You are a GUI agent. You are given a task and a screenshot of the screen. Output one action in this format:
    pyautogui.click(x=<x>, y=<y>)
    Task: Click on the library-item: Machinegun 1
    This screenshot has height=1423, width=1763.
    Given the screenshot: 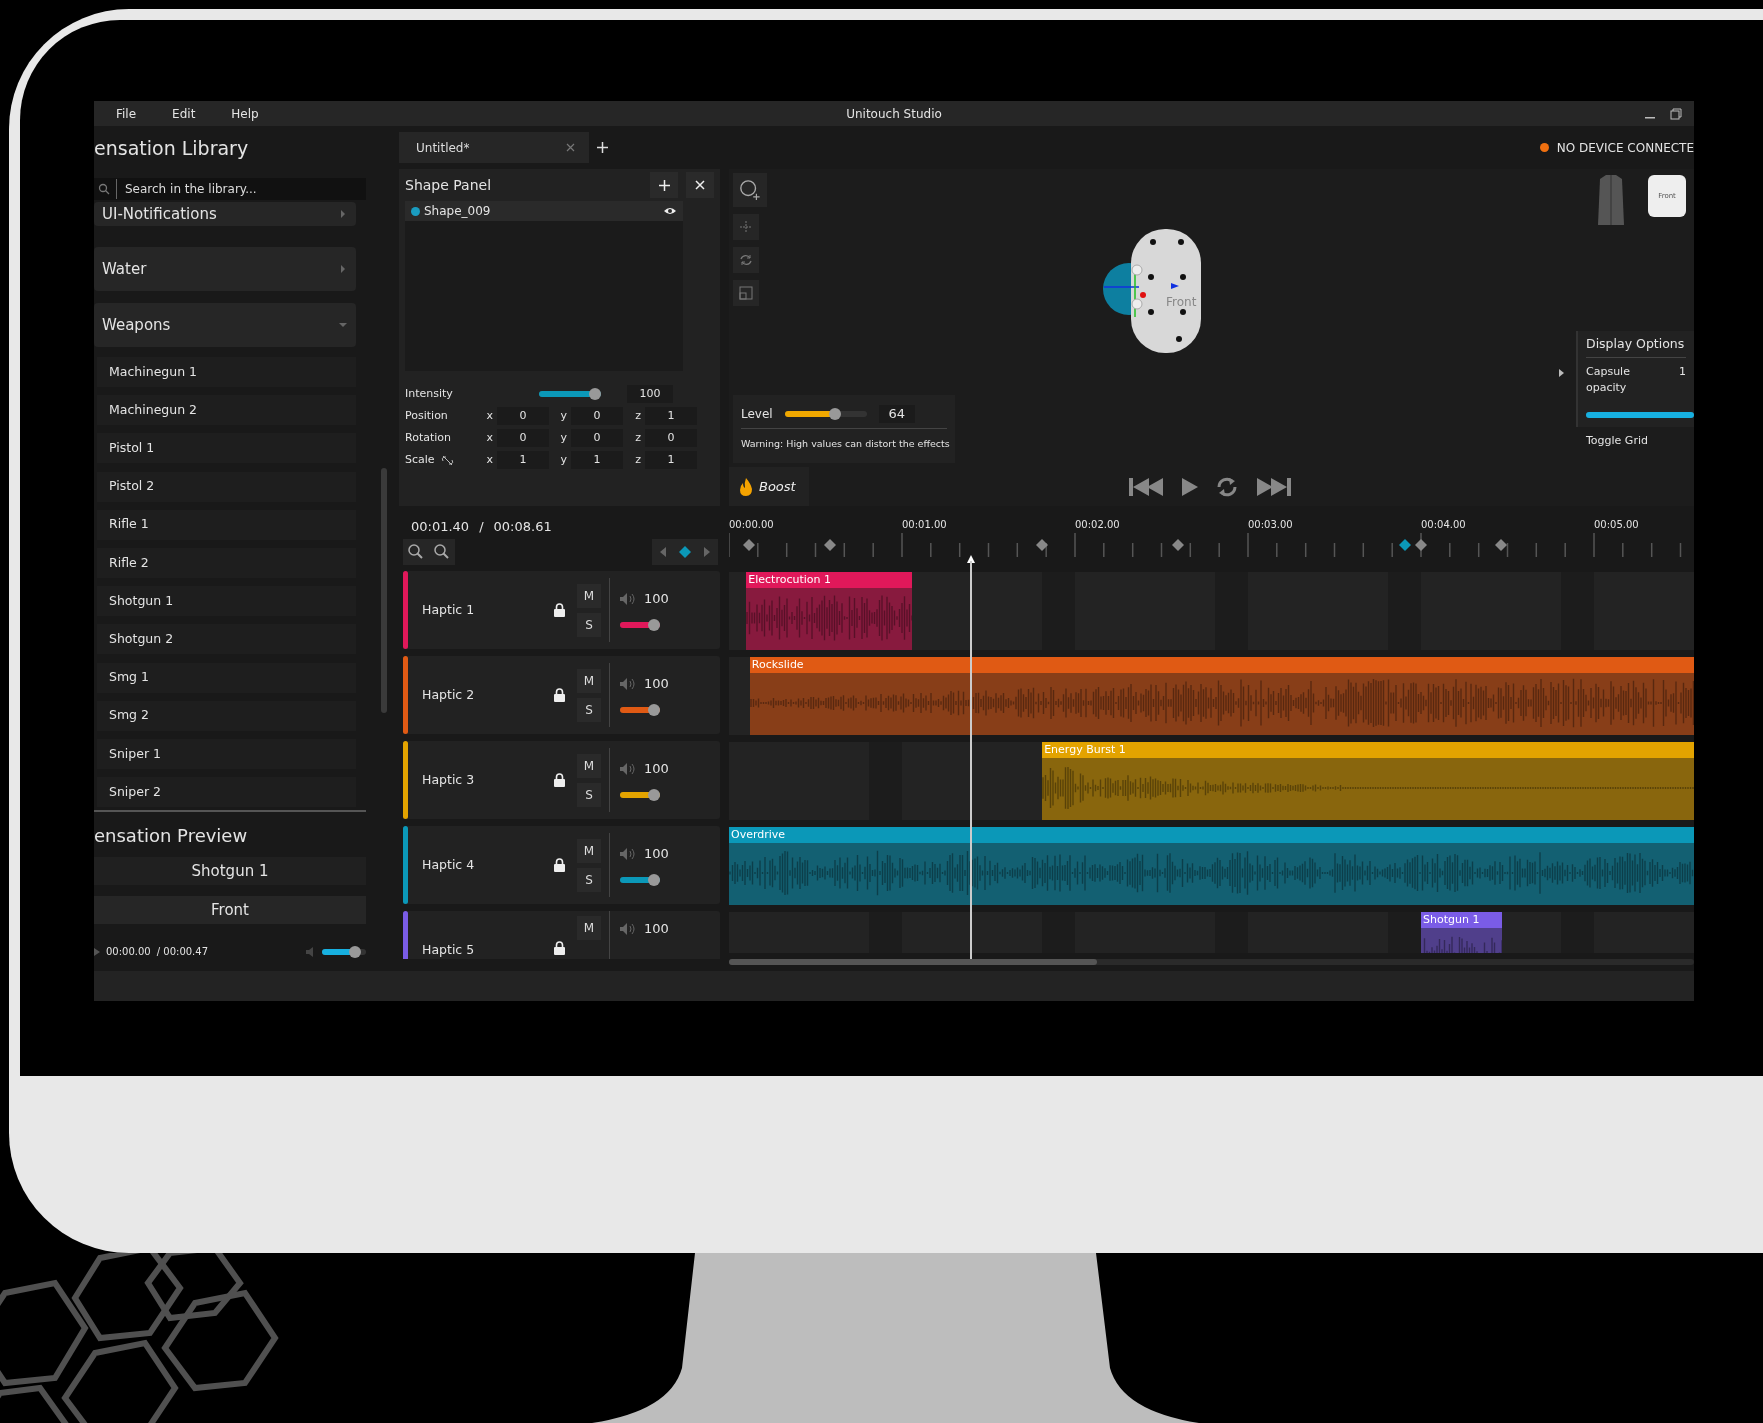 What is the action you would take?
    pyautogui.click(x=226, y=372)
    